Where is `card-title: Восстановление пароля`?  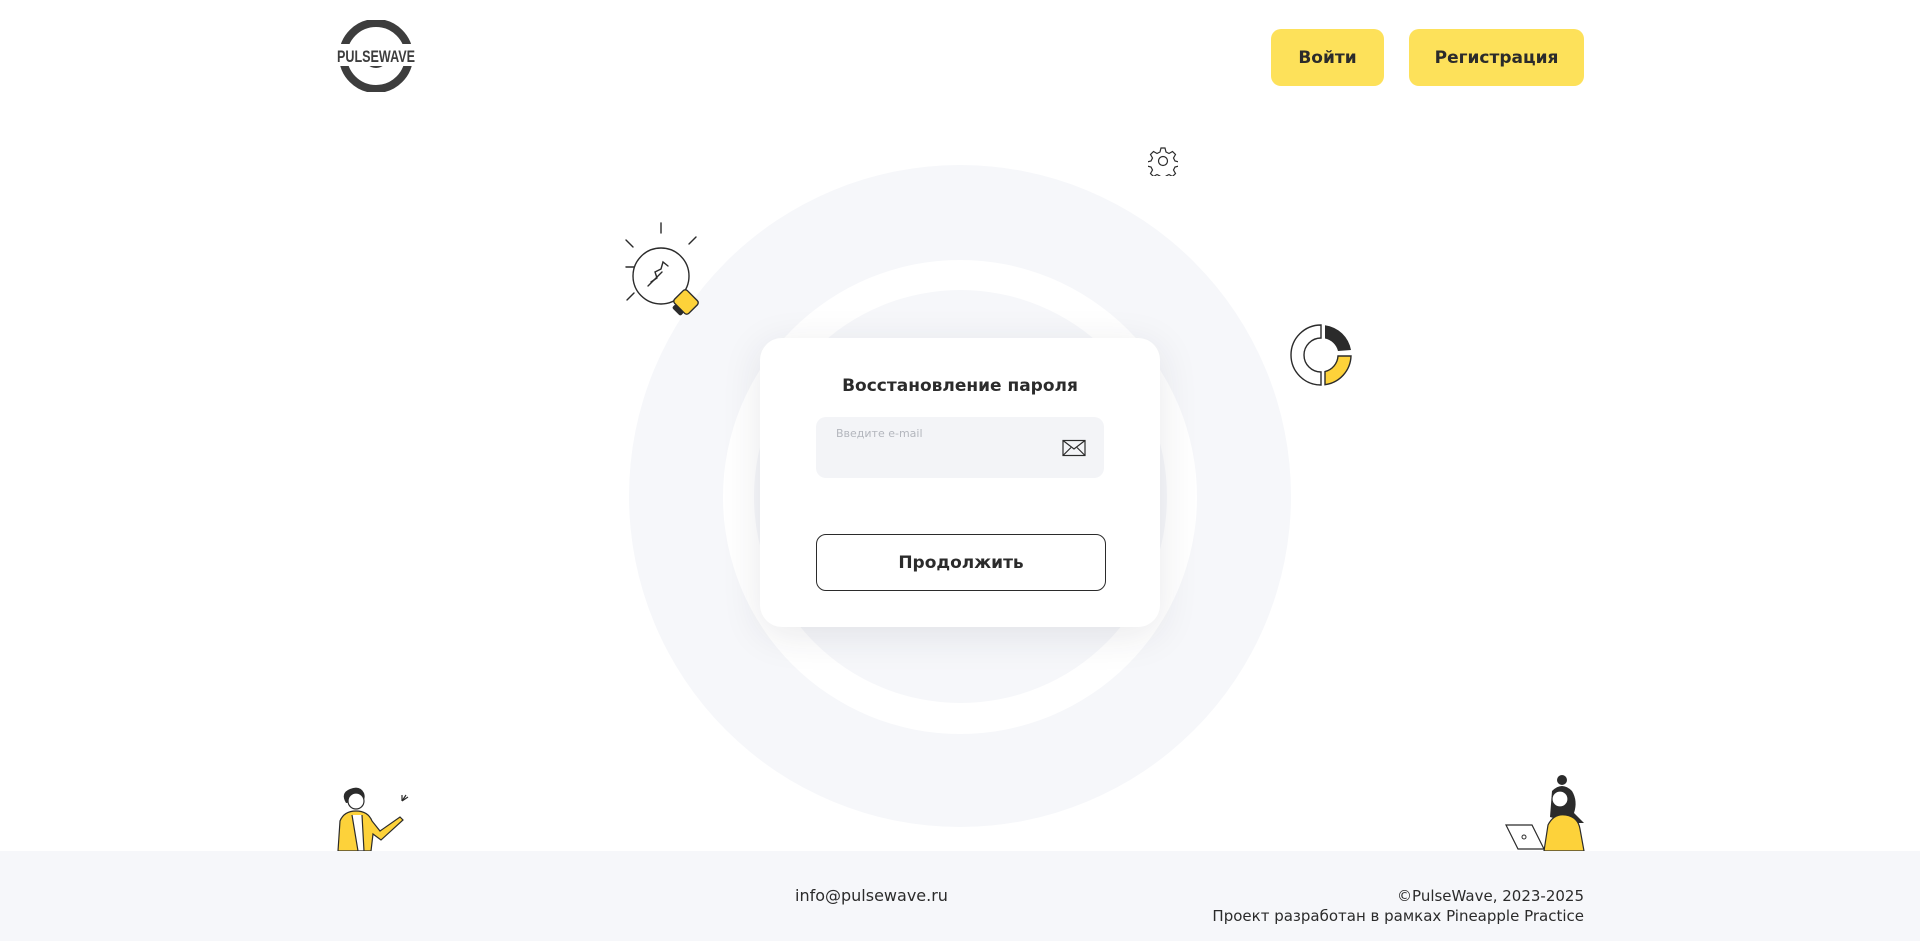
card-title: Восстановление пароля is located at coordinates (960, 386).